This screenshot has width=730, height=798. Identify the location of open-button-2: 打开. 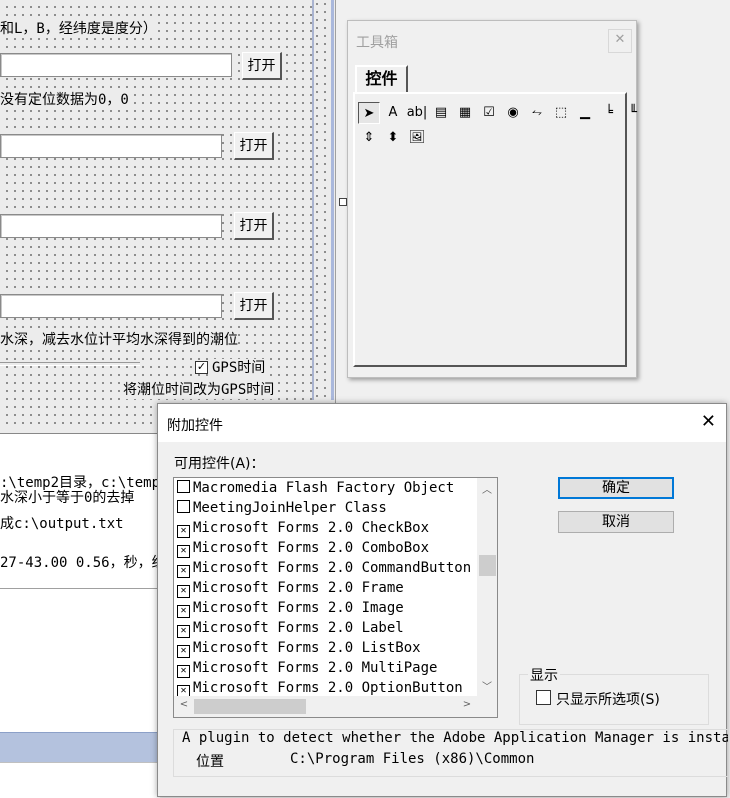
(254, 146).